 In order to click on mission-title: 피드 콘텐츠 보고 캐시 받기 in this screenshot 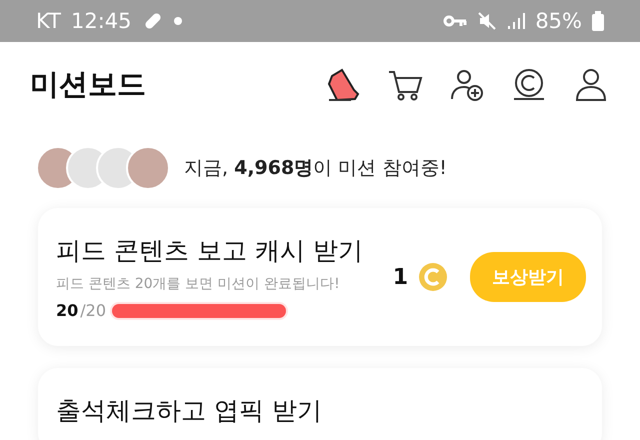, I will do `click(210, 251)`.